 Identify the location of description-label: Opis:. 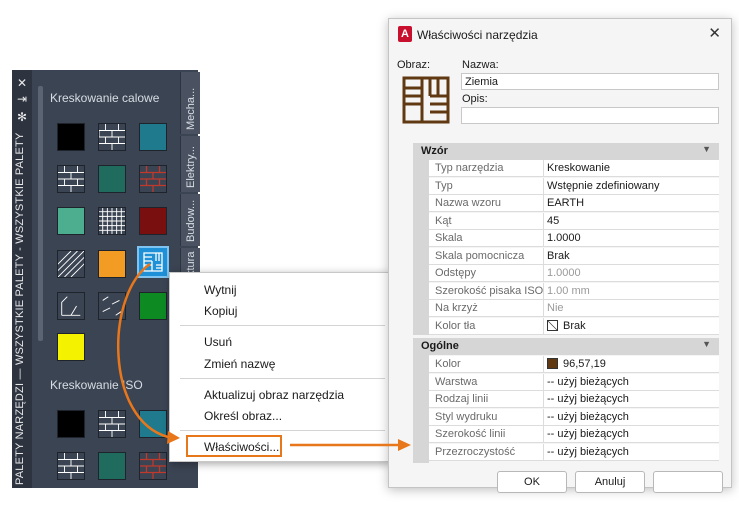
(475, 99).